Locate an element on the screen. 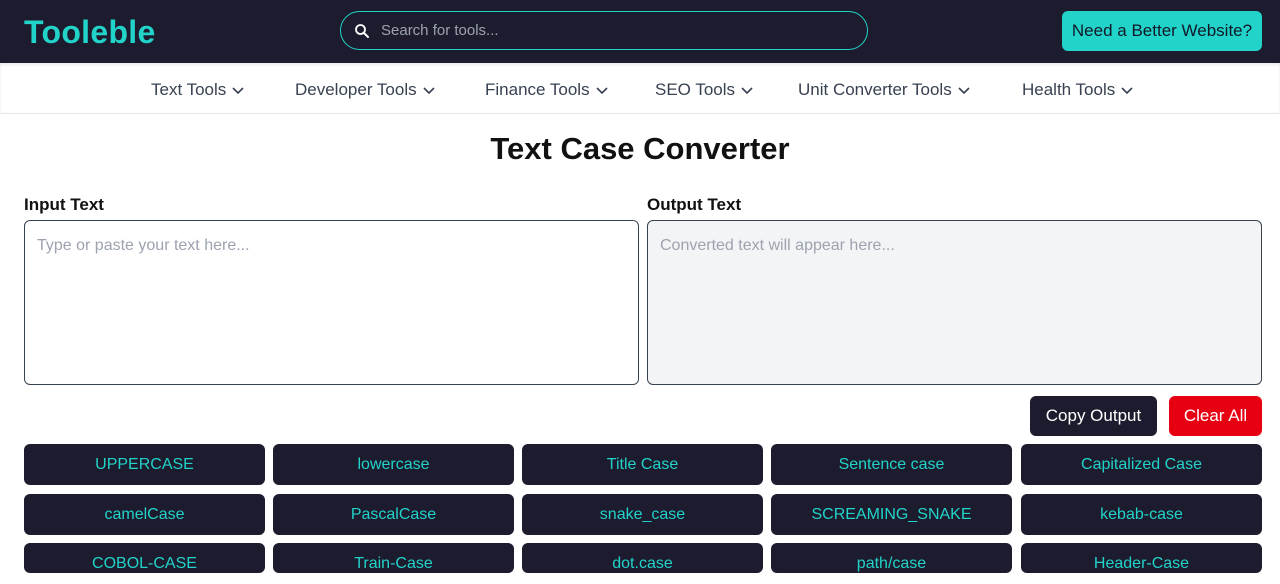 The width and height of the screenshot is (1280, 584). case-snake-button: snake_case is located at coordinates (642, 514).